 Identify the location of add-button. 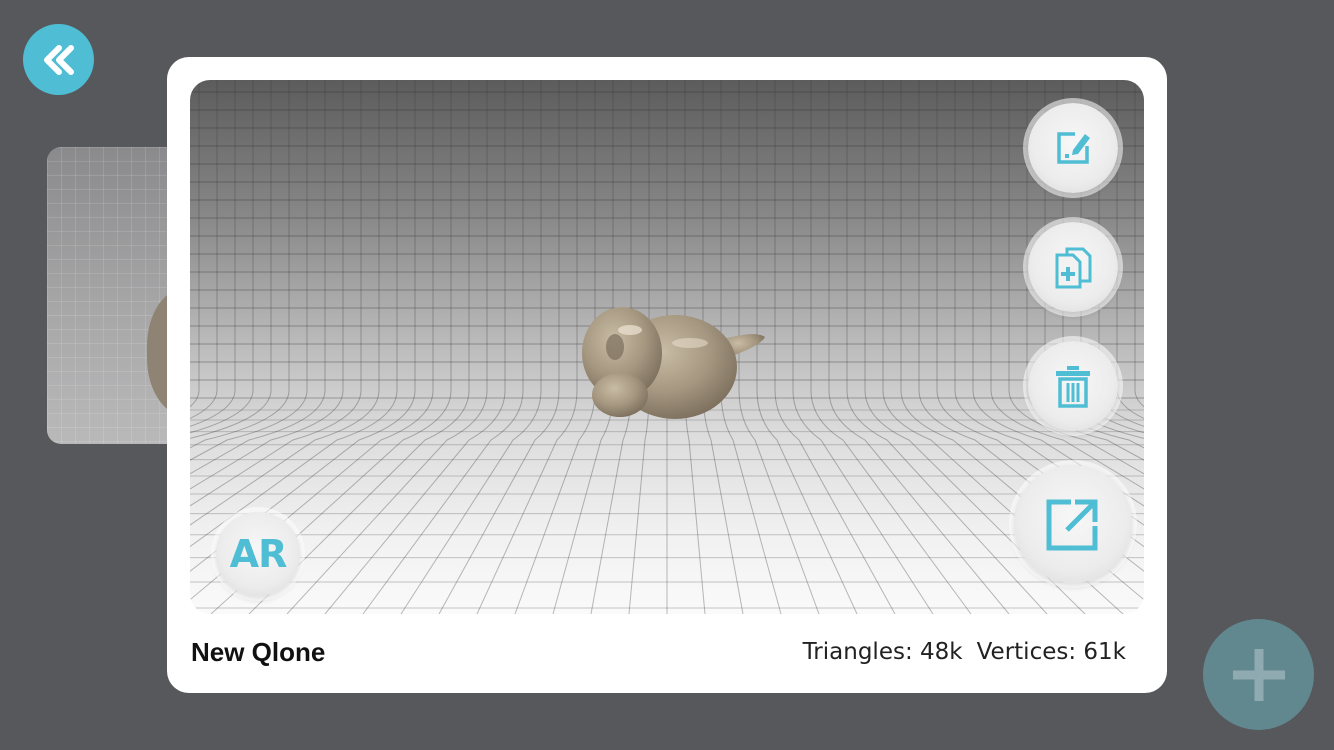
(1258, 674).